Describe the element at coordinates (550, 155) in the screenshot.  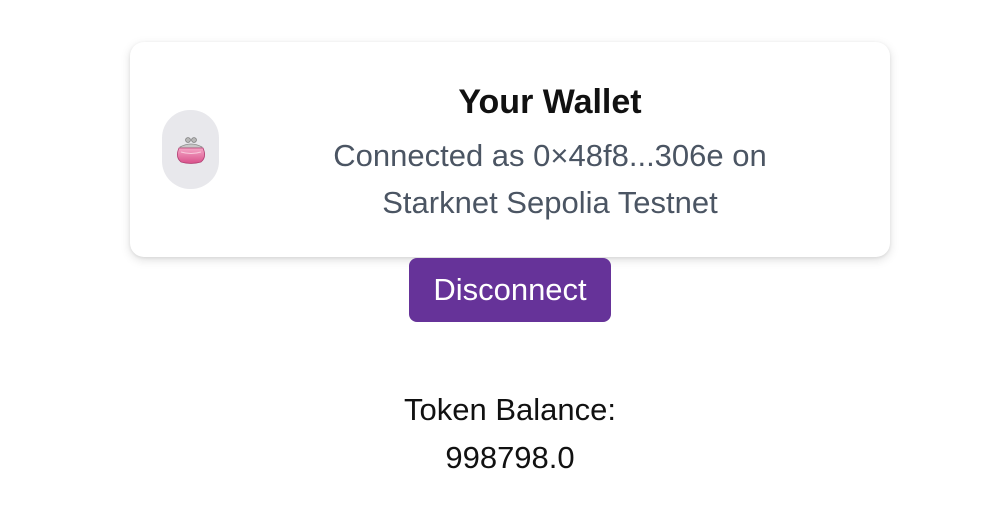
I see `connected-address-line: Connected as 0×48f8...306e on` at that location.